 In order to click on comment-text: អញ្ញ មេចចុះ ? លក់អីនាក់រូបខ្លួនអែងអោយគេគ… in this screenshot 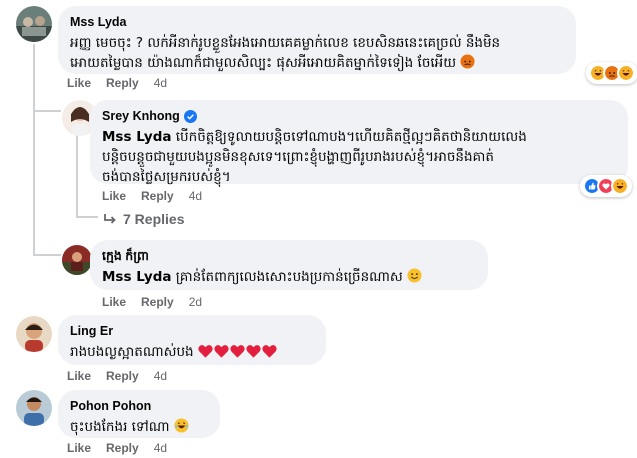, I will do `click(285, 53)`.